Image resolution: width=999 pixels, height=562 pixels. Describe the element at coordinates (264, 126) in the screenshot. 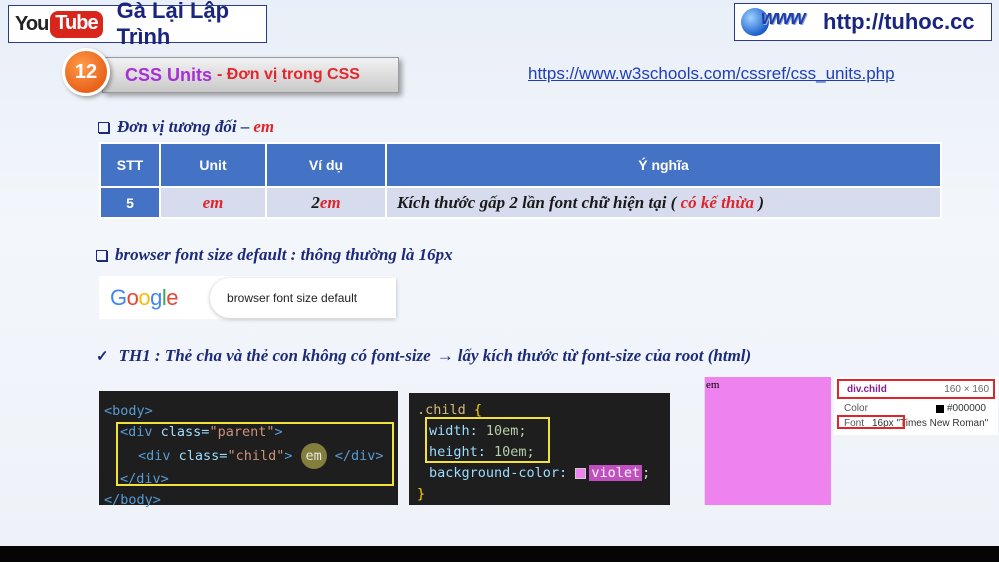

I see `section-heading-em-highlight: em` at that location.